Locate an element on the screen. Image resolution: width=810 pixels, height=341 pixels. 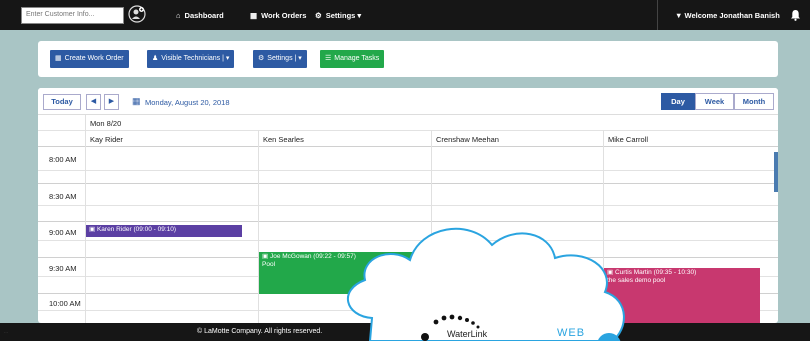
technician-column-header: Ken Searles is located at coordinates (283, 139).